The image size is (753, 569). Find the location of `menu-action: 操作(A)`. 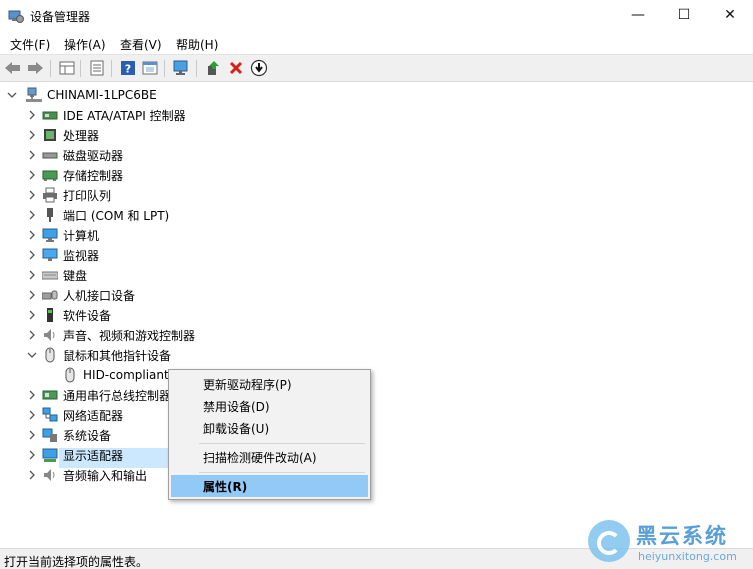

menu-action: 操作(A) is located at coordinates (85, 44).